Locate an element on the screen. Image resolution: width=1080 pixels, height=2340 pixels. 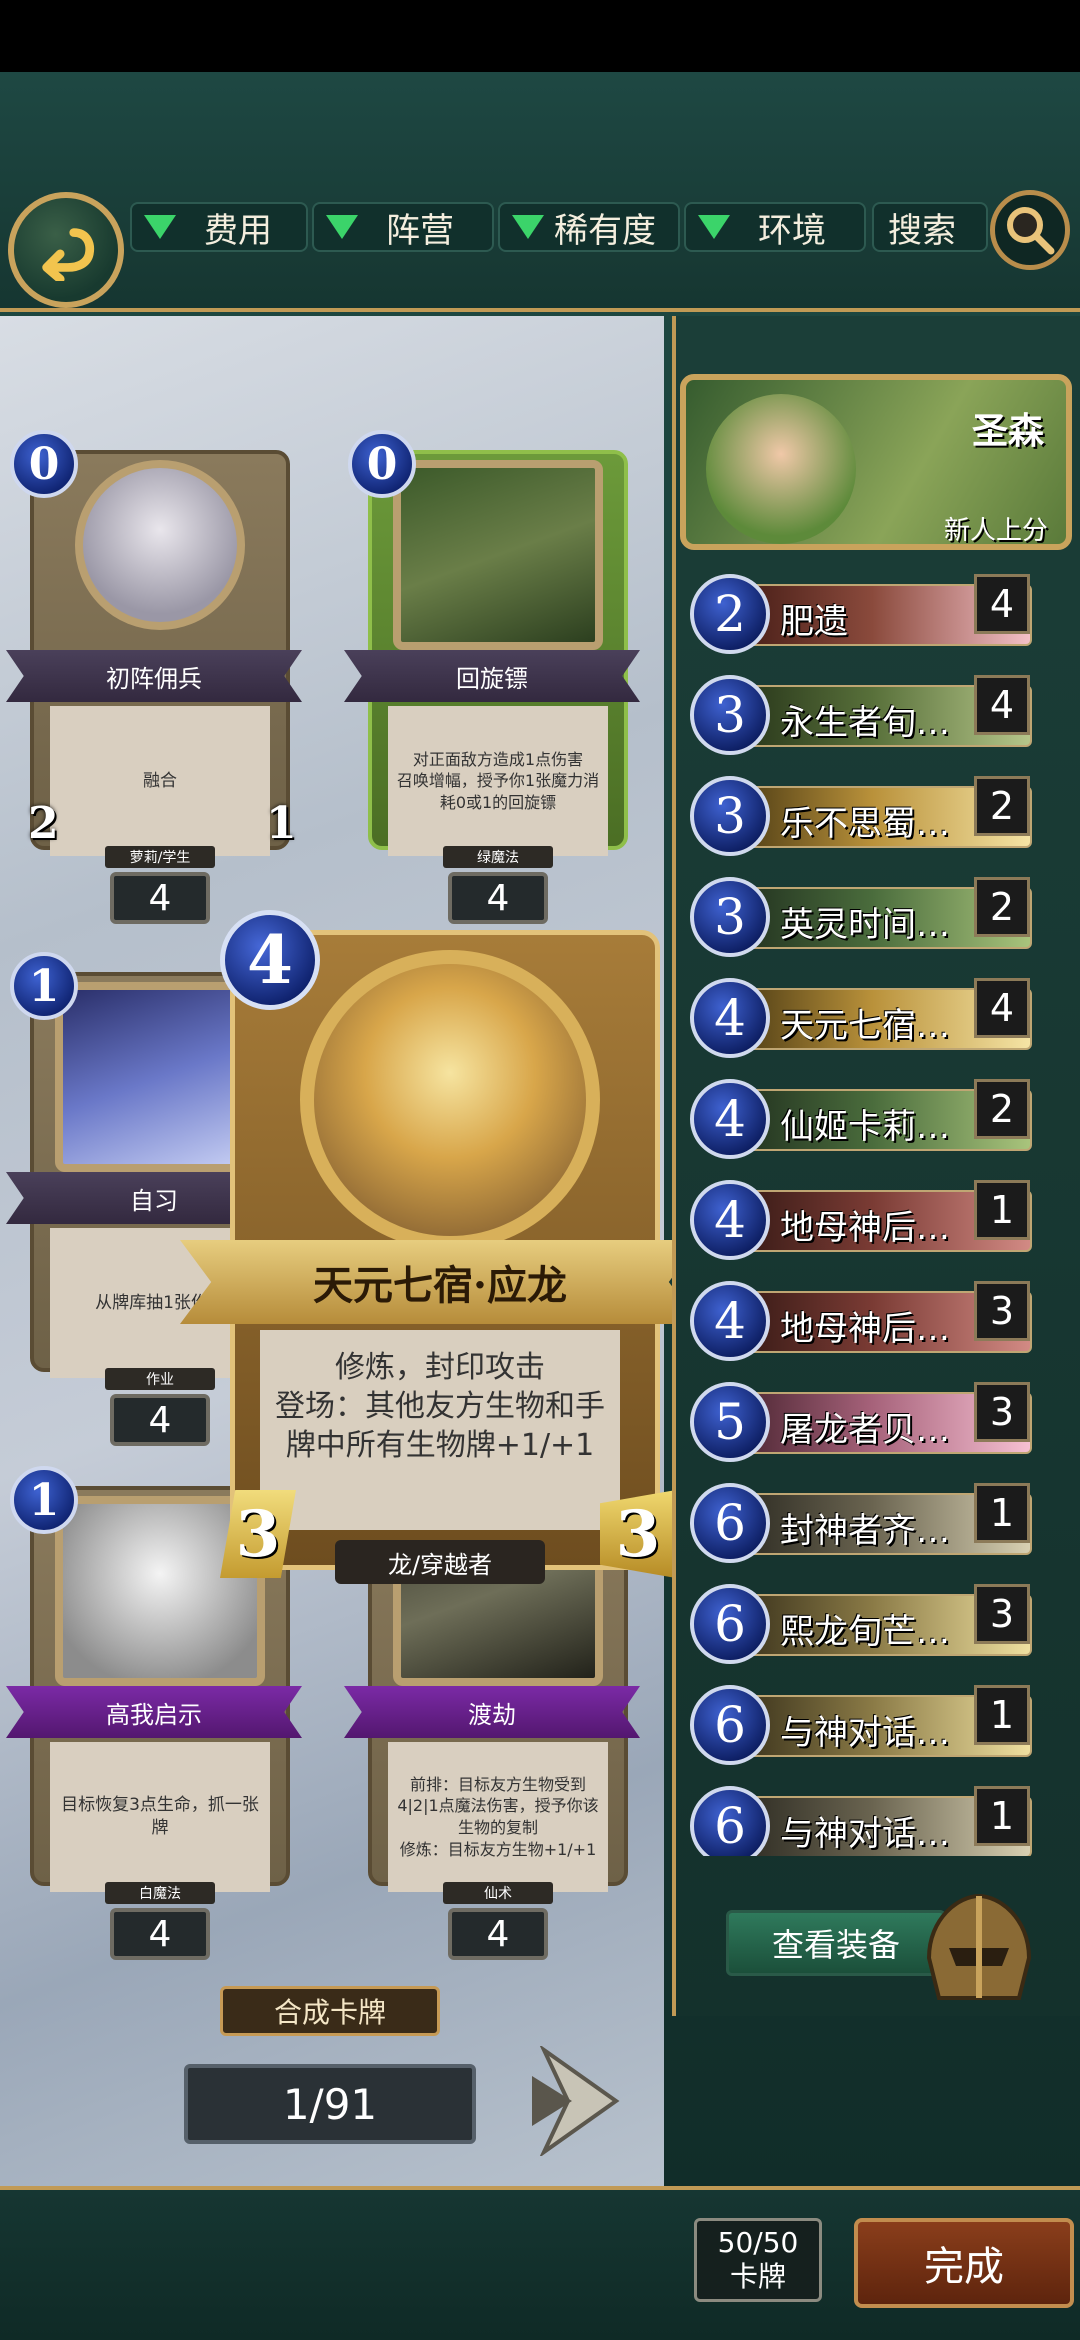
filter-rarity: 稀有度 is located at coordinates (589, 227).